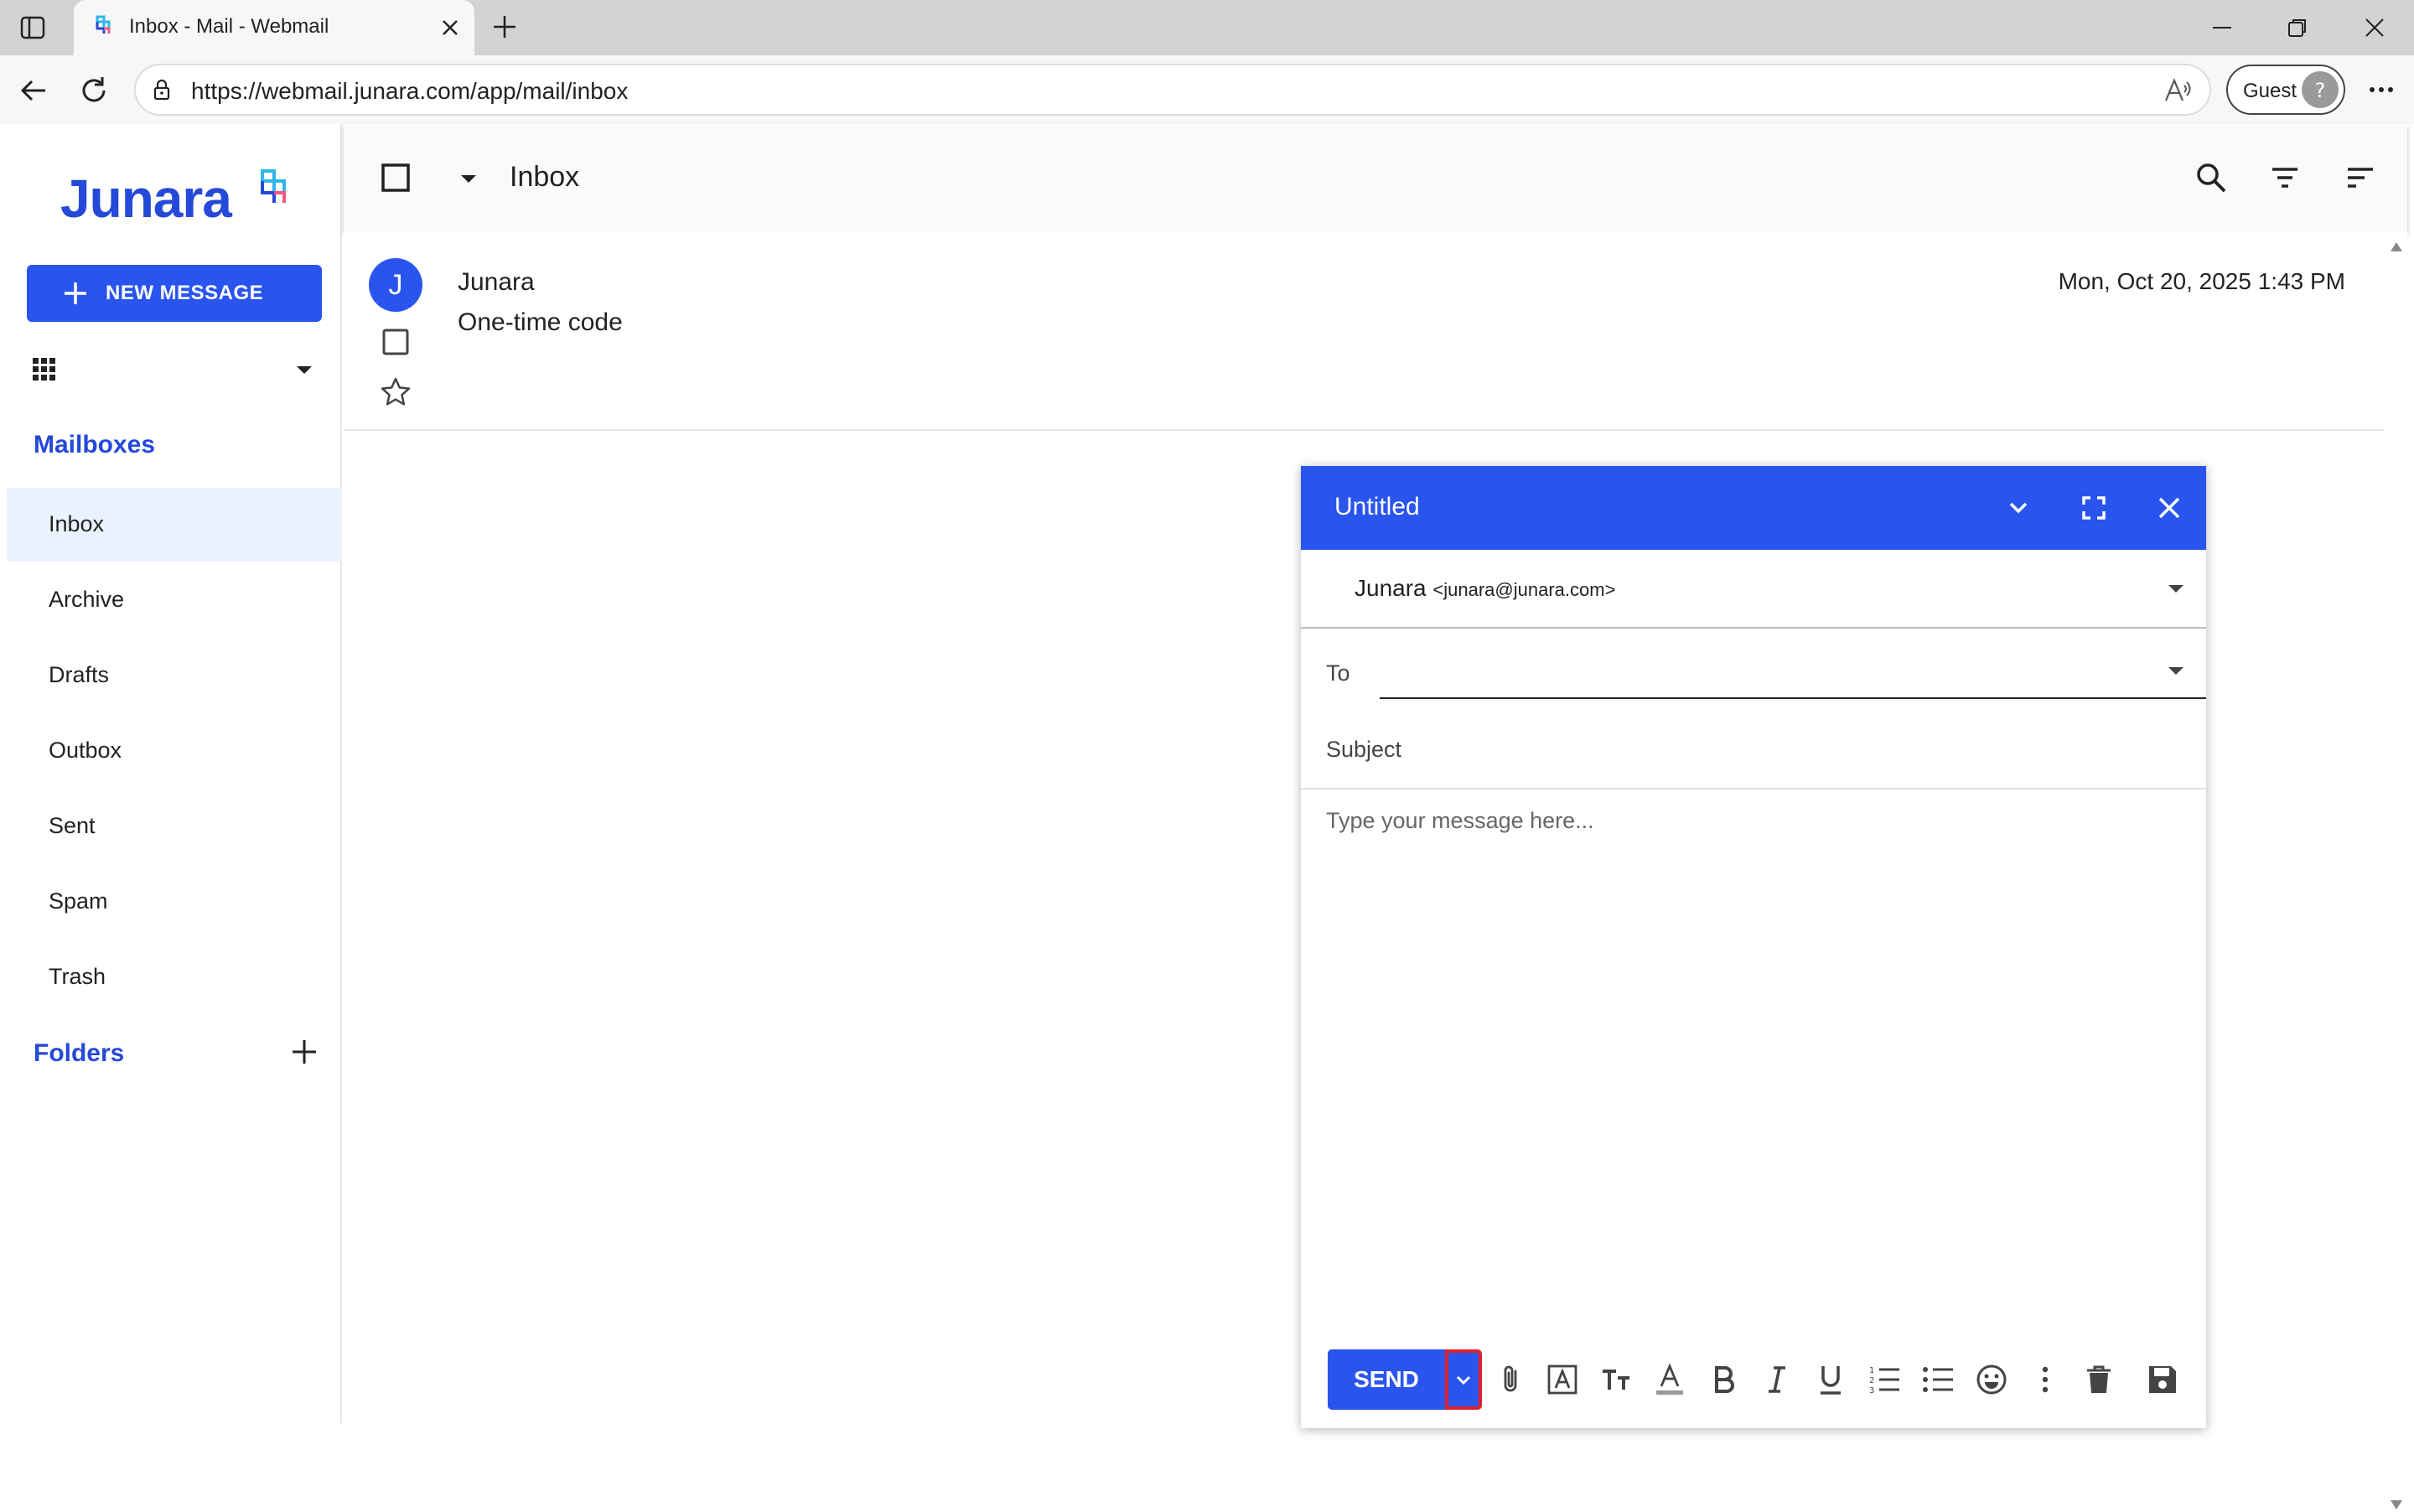  What do you see at coordinates (174, 751) in the screenshot?
I see `sidebar-item-outbox: Outbox` at bounding box center [174, 751].